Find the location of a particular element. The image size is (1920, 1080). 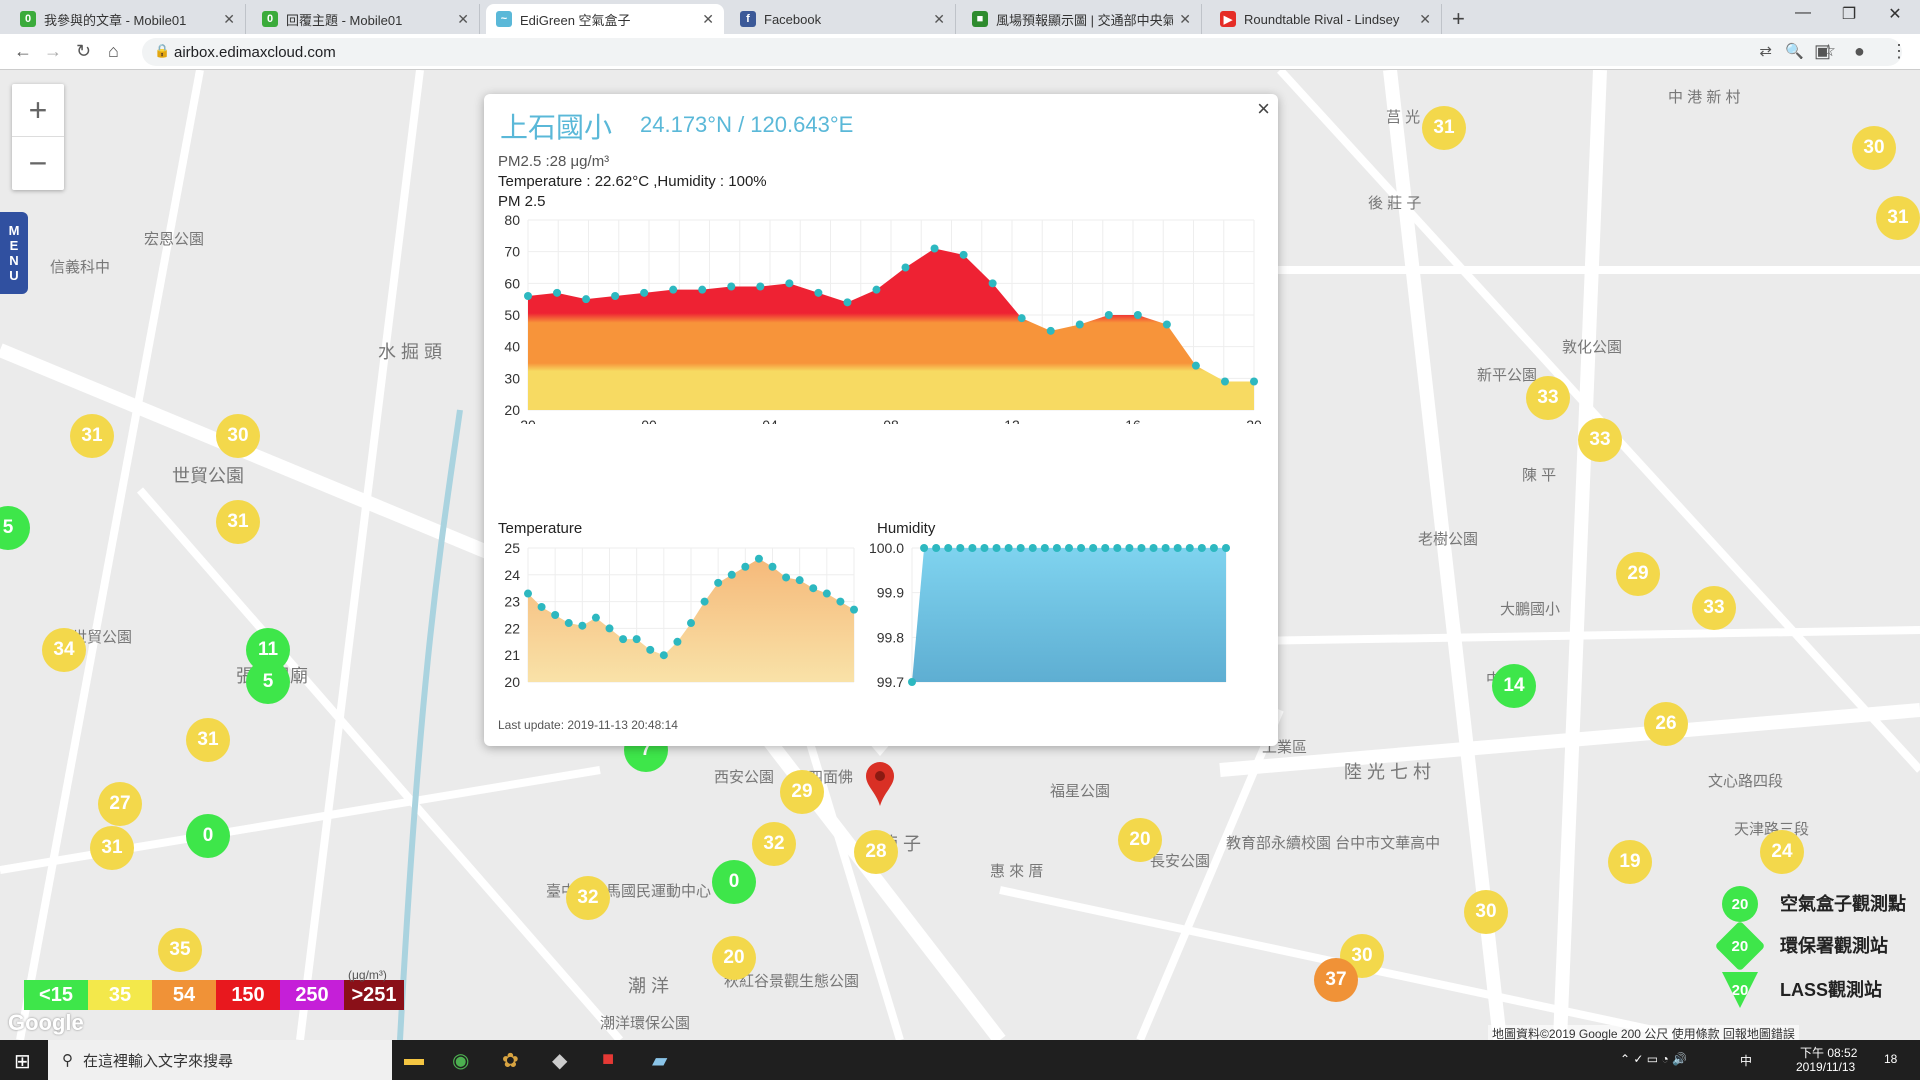

tab-title: Roundtable Rival - Lindsey is located at coordinates (1322, 19).